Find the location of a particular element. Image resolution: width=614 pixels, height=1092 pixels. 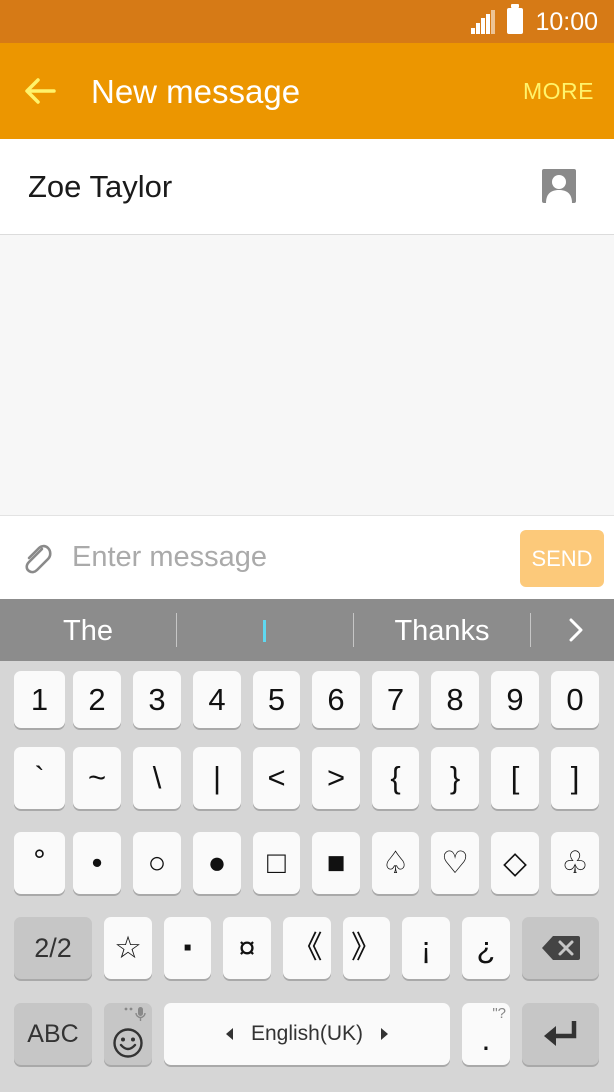

key-label: } is located at coordinates (455, 777).